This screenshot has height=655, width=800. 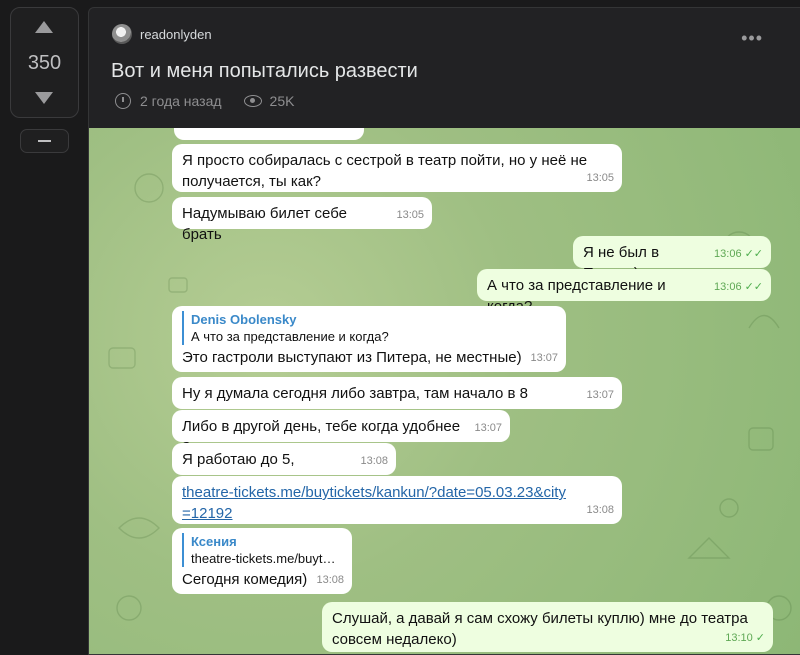 I want to click on upvote-icon, so click(x=44, y=27).